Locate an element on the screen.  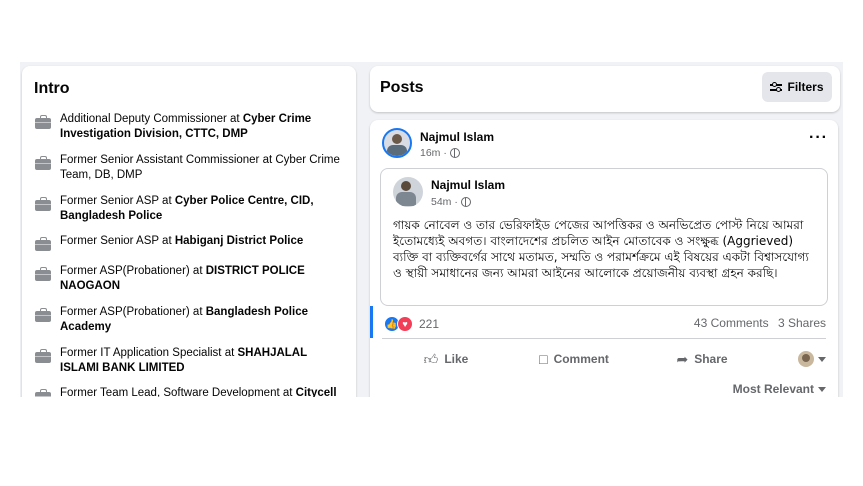
share-label: Share is located at coordinates (711, 359).